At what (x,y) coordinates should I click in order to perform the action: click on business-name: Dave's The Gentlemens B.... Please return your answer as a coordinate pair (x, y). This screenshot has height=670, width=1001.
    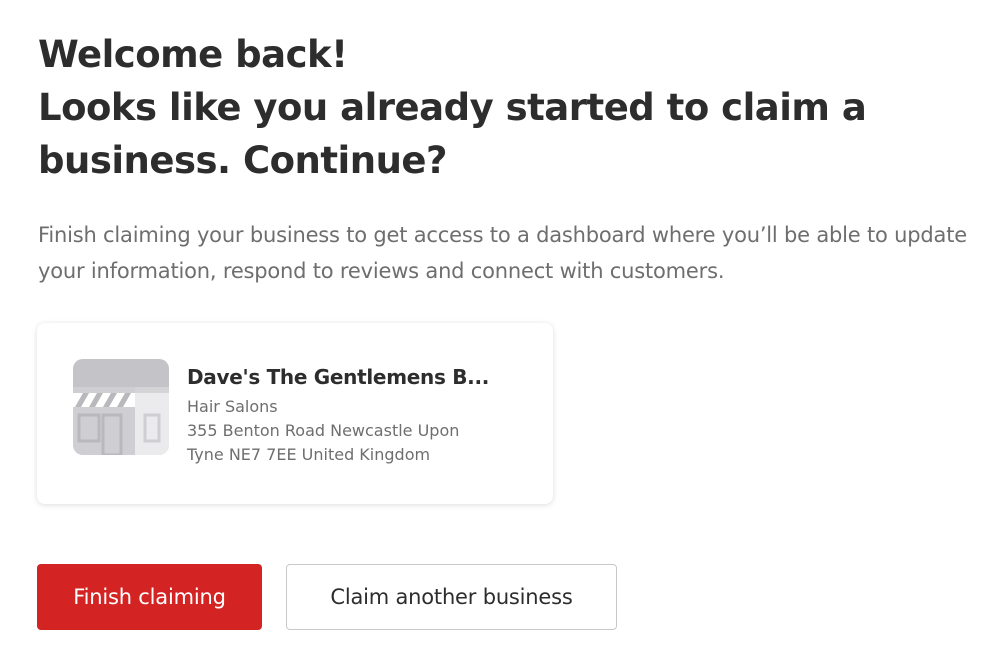
    Looking at the image, I should click on (338, 377).